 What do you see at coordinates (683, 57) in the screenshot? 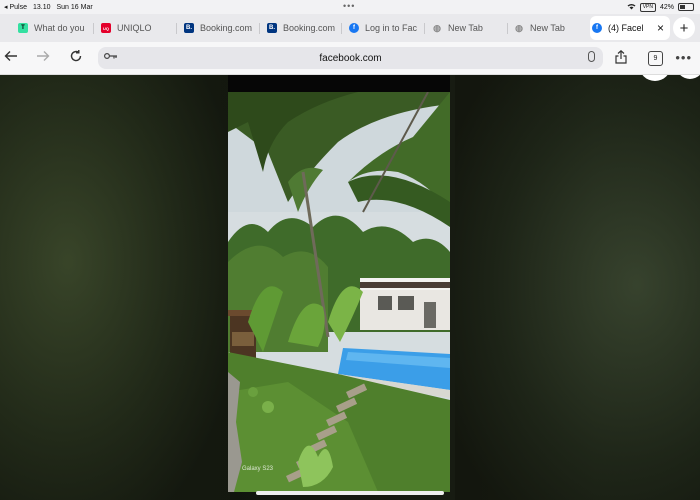
I see `more-menu-icon: •••` at bounding box center [683, 57].